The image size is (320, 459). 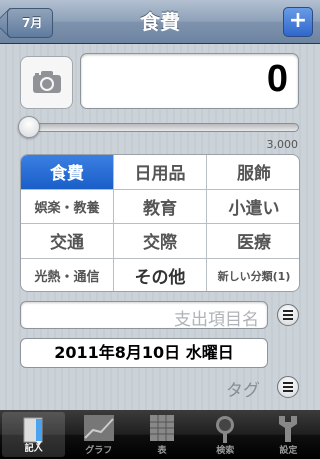 I want to click on tab-settings: 設定, so click(x=288, y=434).